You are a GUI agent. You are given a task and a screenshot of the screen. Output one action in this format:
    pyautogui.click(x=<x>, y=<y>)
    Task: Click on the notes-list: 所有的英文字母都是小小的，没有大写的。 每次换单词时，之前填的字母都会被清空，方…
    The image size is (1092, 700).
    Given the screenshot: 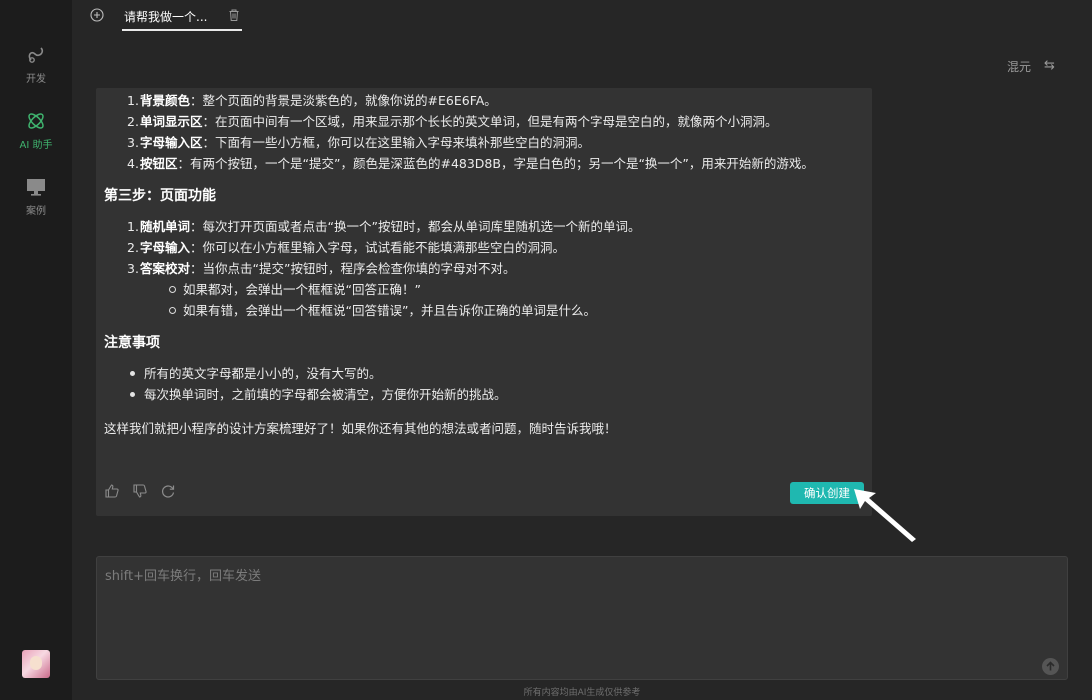 What is the action you would take?
    pyautogui.click(x=499, y=384)
    